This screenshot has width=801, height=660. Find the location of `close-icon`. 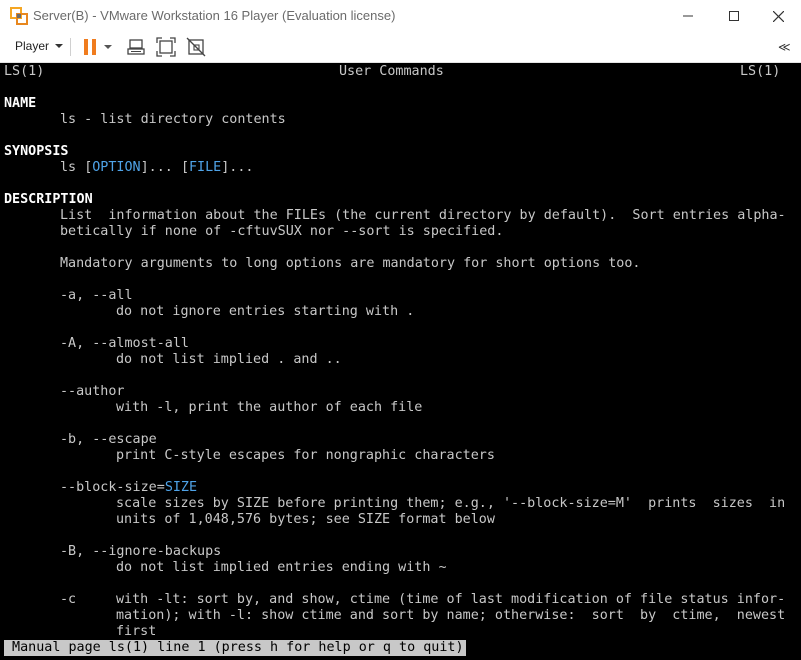

close-icon is located at coordinates (778, 16).